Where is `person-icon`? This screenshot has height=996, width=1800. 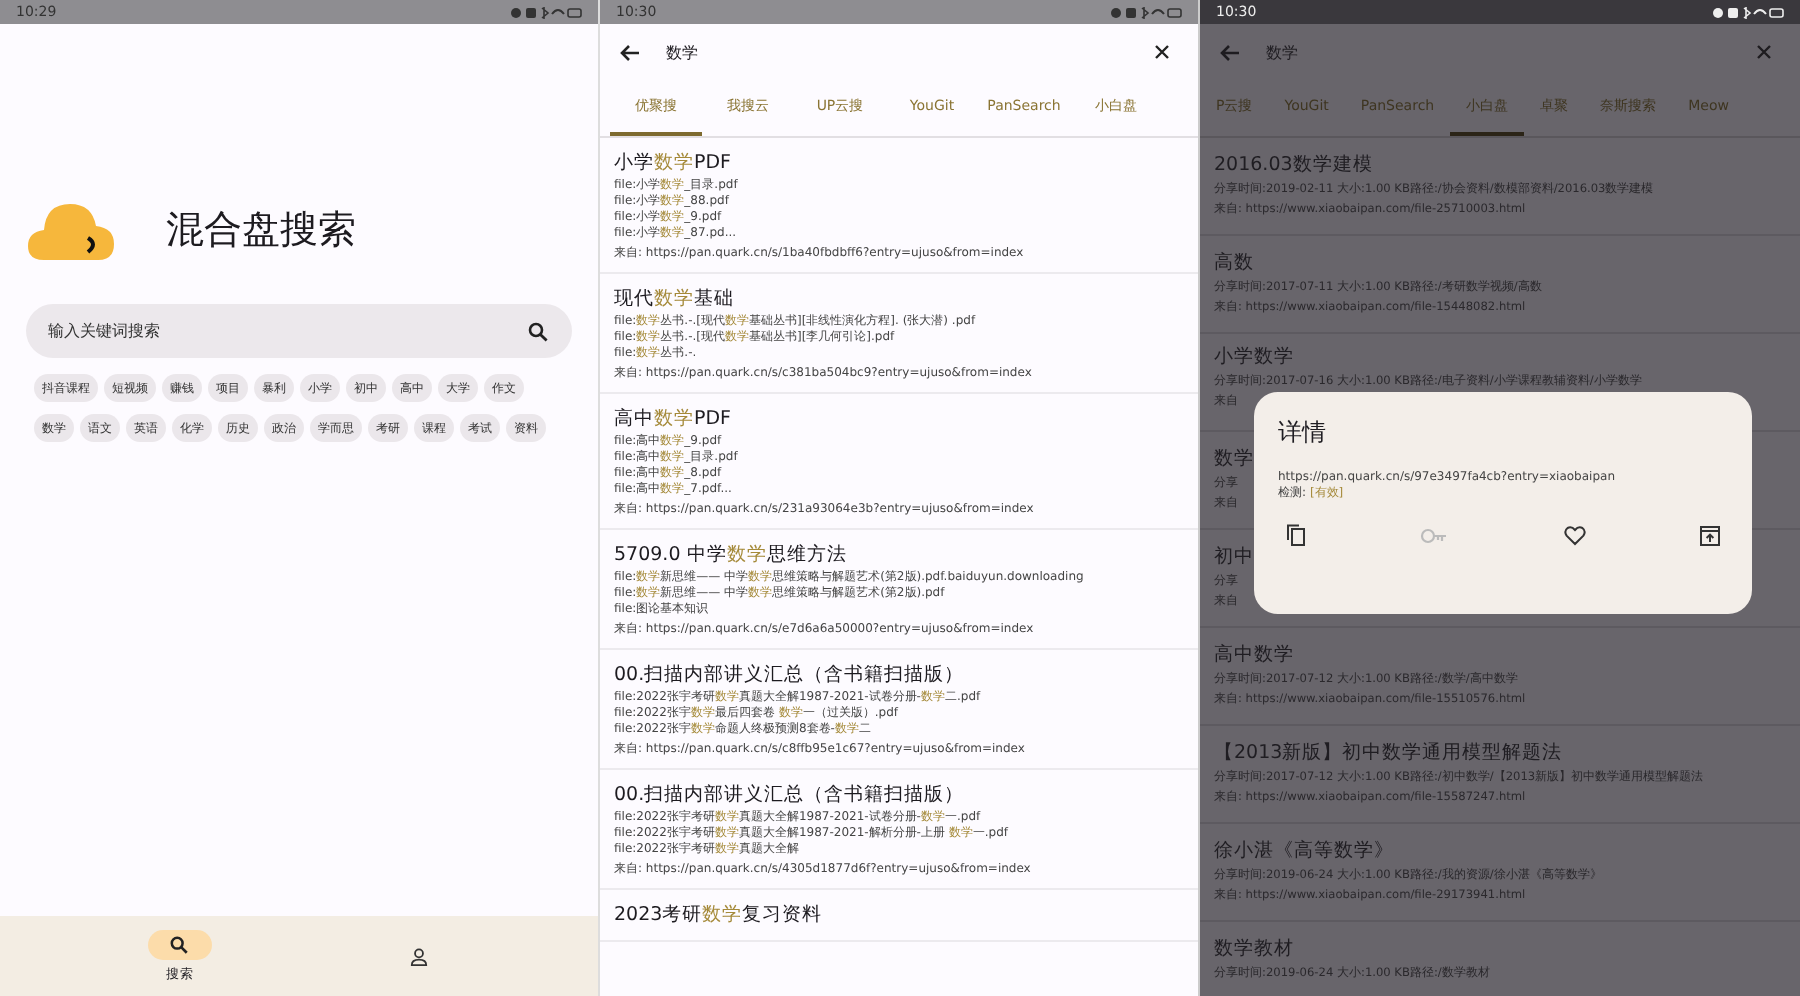 person-icon is located at coordinates (418, 956).